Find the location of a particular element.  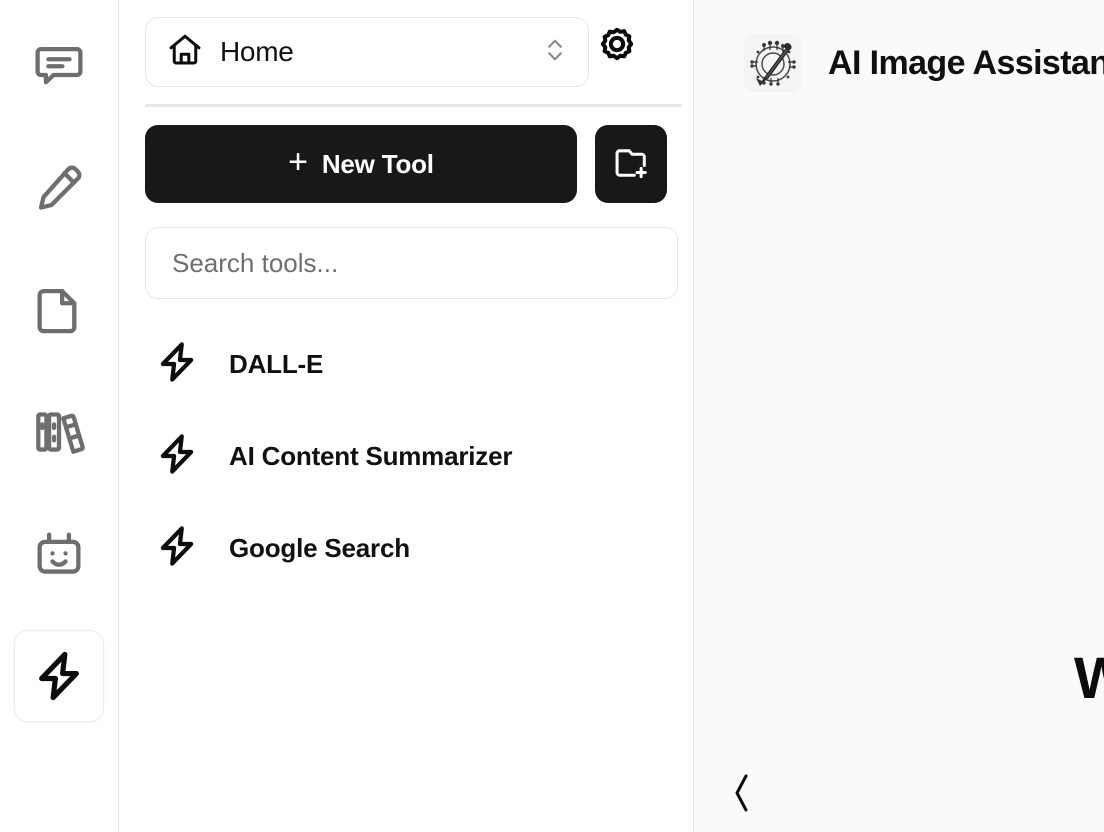

home-icon is located at coordinates (185, 52).